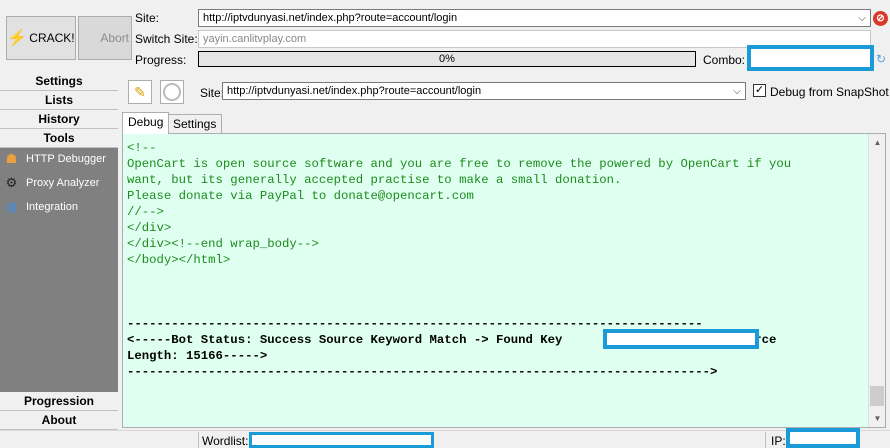  What do you see at coordinates (166, 39) in the screenshot?
I see `switch-site-label: Switch Site:` at bounding box center [166, 39].